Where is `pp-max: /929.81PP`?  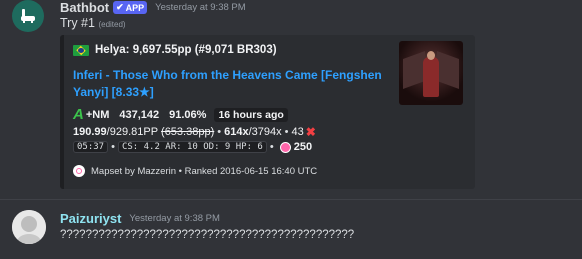
pp-max: /929.81PP is located at coordinates (132, 132).